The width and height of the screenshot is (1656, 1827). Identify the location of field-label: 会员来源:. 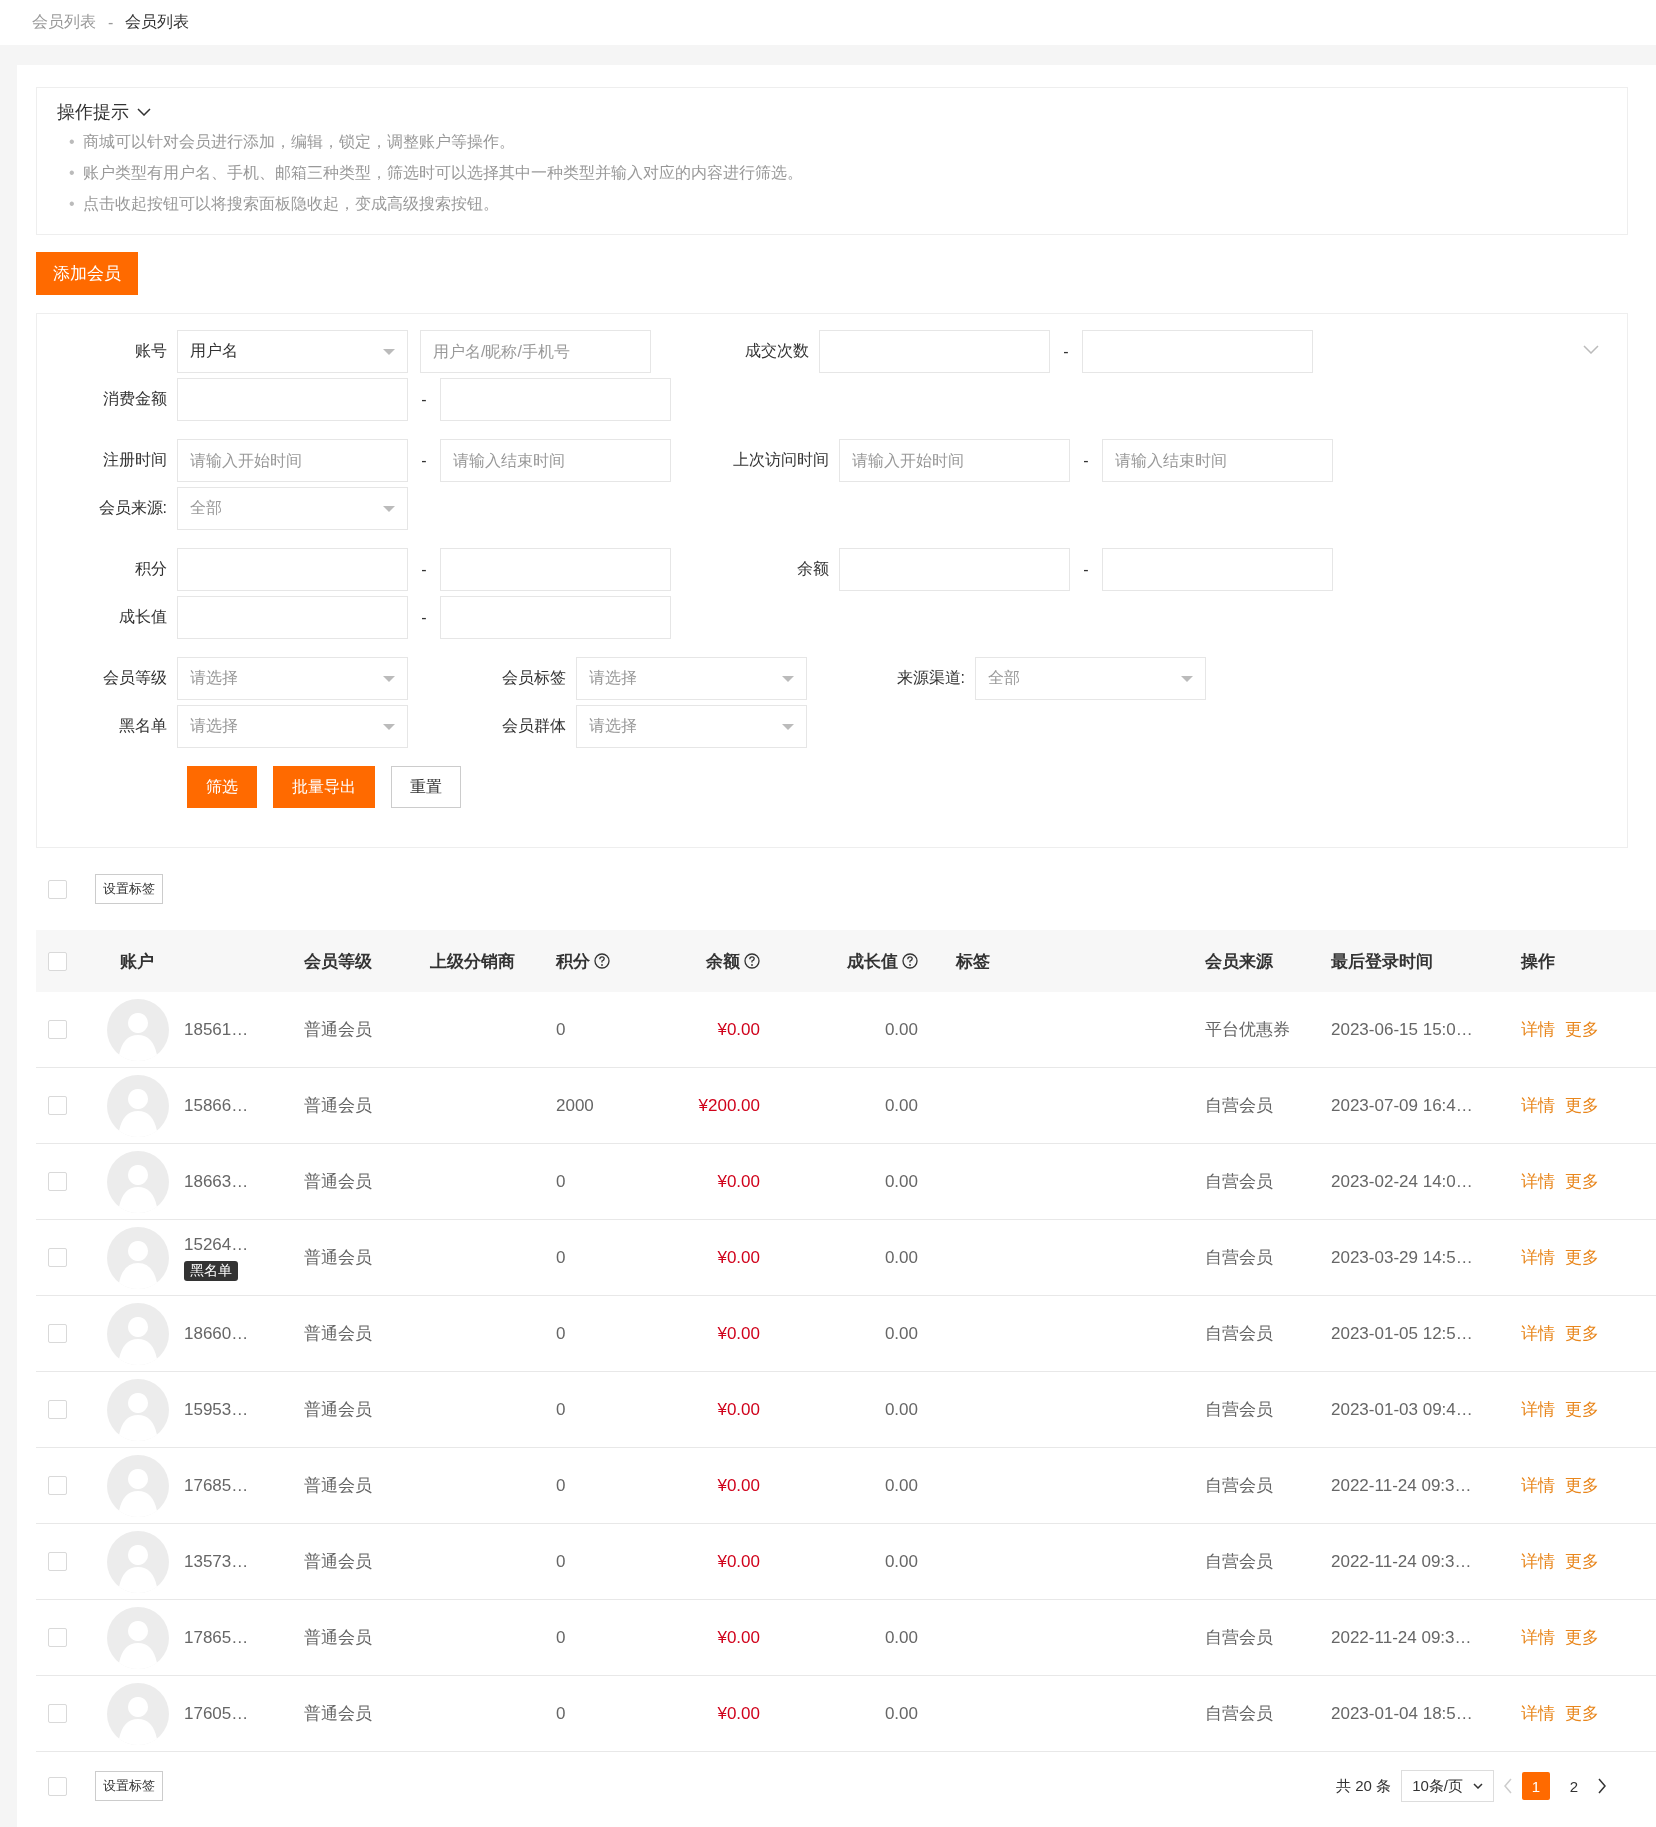
(132, 508).